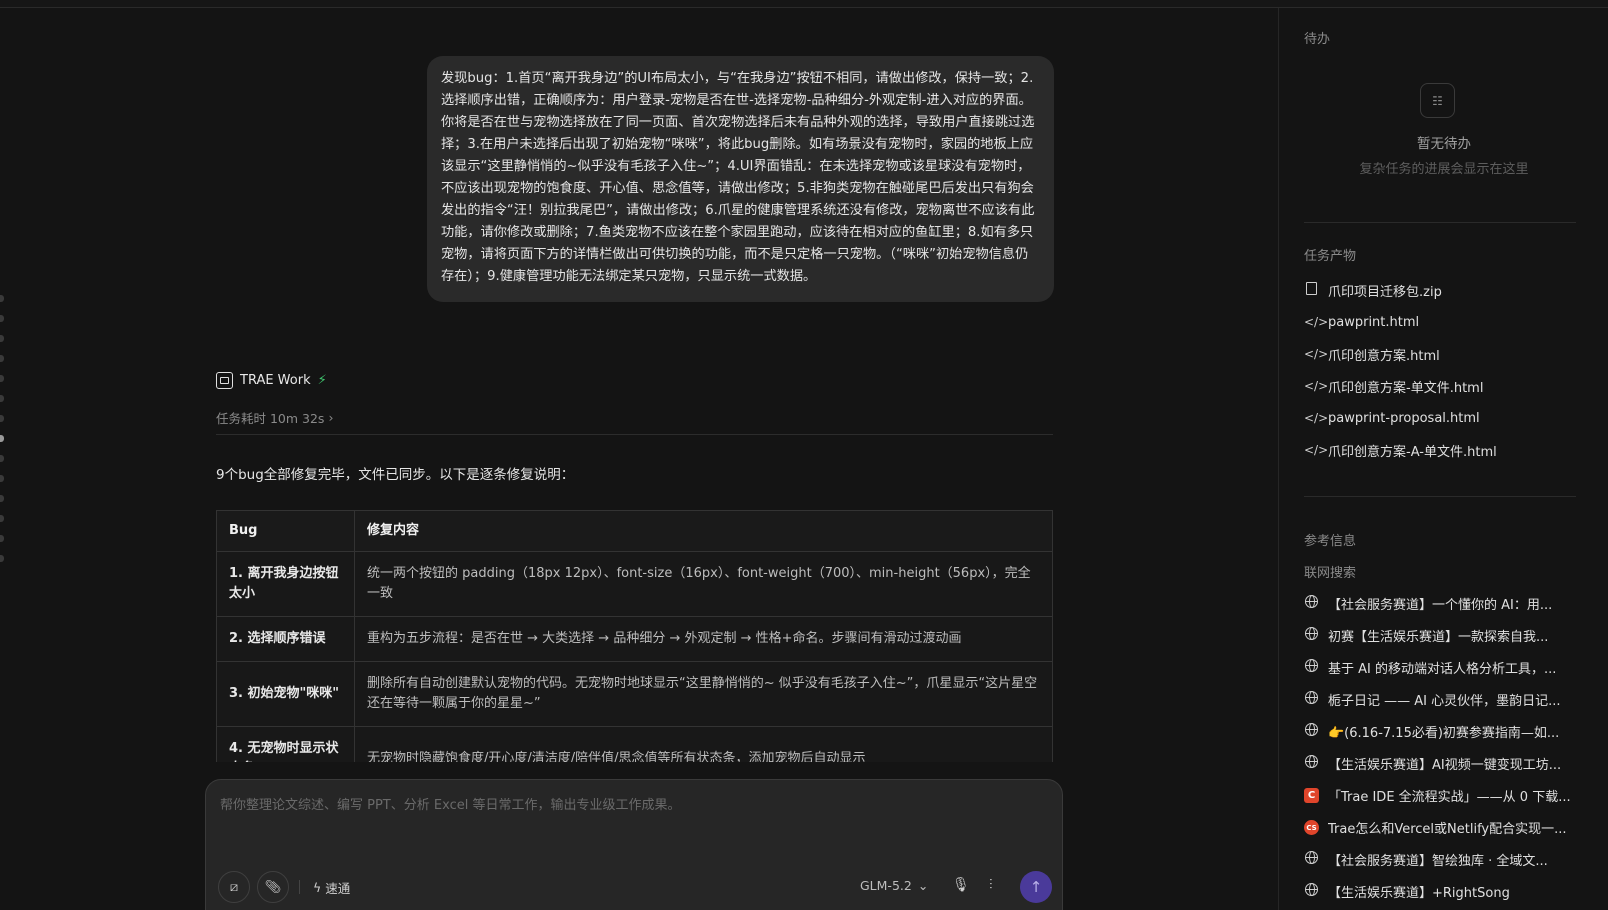  What do you see at coordinates (317, 887) in the screenshot?
I see `bolt-icon: ϟ` at bounding box center [317, 887].